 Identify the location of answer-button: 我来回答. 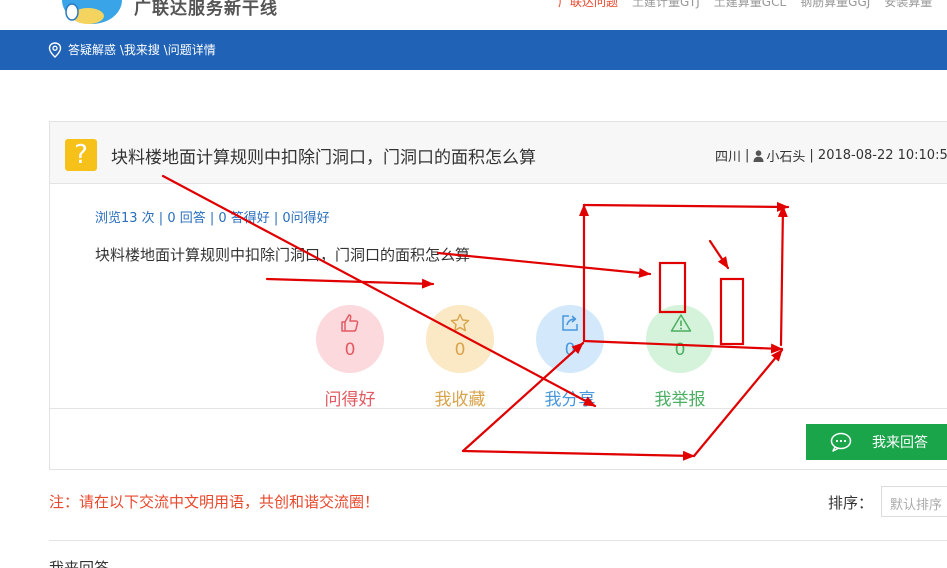
(876, 442).